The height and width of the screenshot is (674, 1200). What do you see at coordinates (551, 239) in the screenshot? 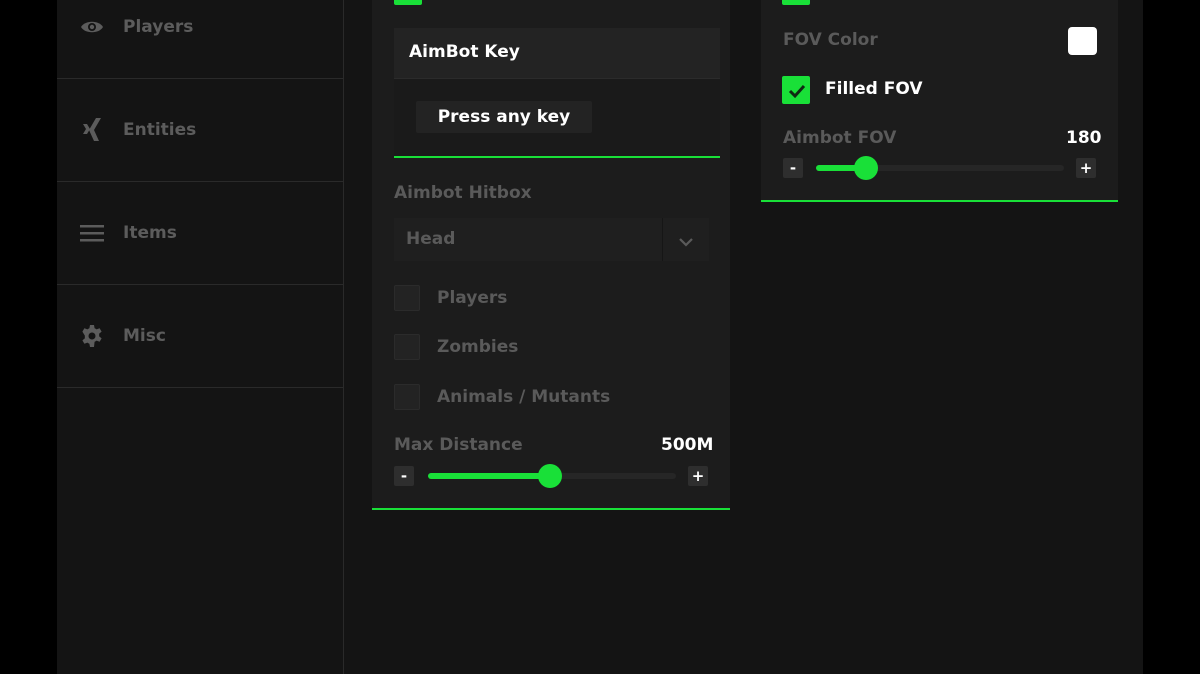
I see `hitbox-dropdown: Head` at bounding box center [551, 239].